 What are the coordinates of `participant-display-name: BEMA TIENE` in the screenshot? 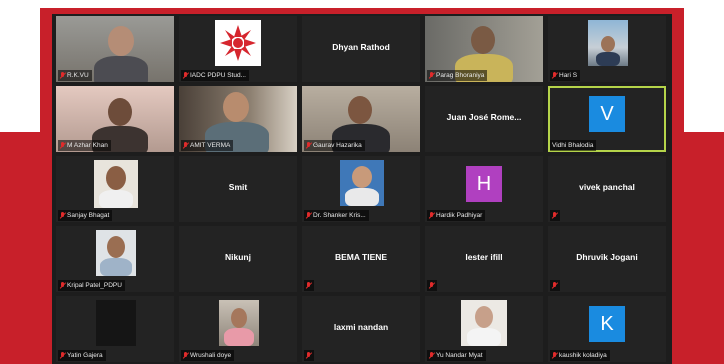 It's located at (361, 257).